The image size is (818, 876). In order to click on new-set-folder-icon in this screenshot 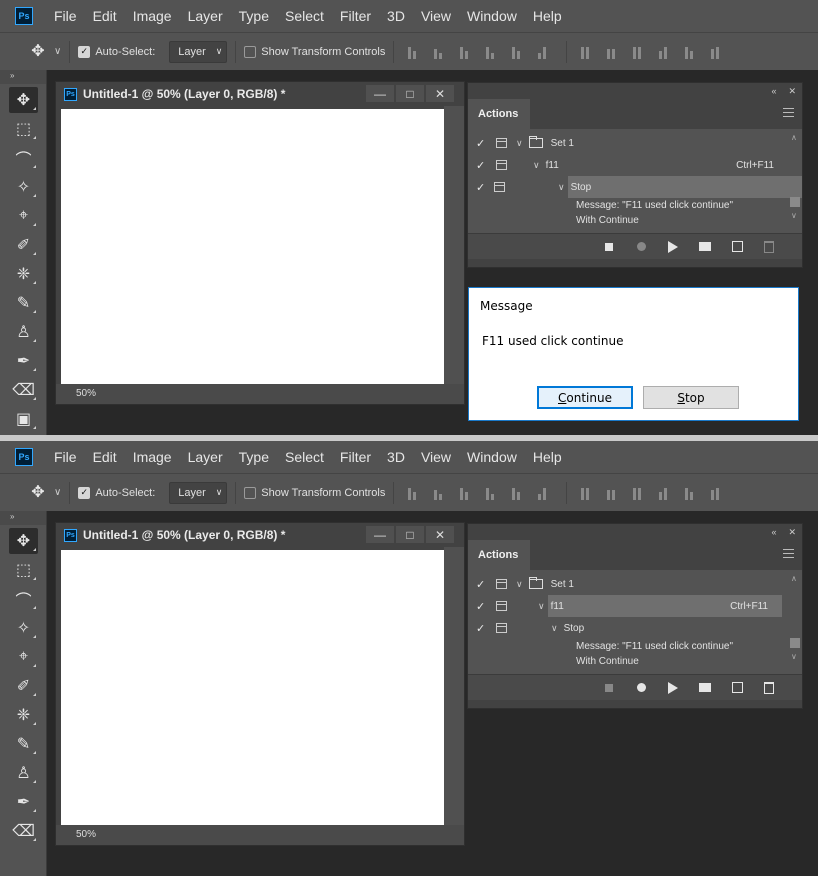, I will do `click(705, 688)`.